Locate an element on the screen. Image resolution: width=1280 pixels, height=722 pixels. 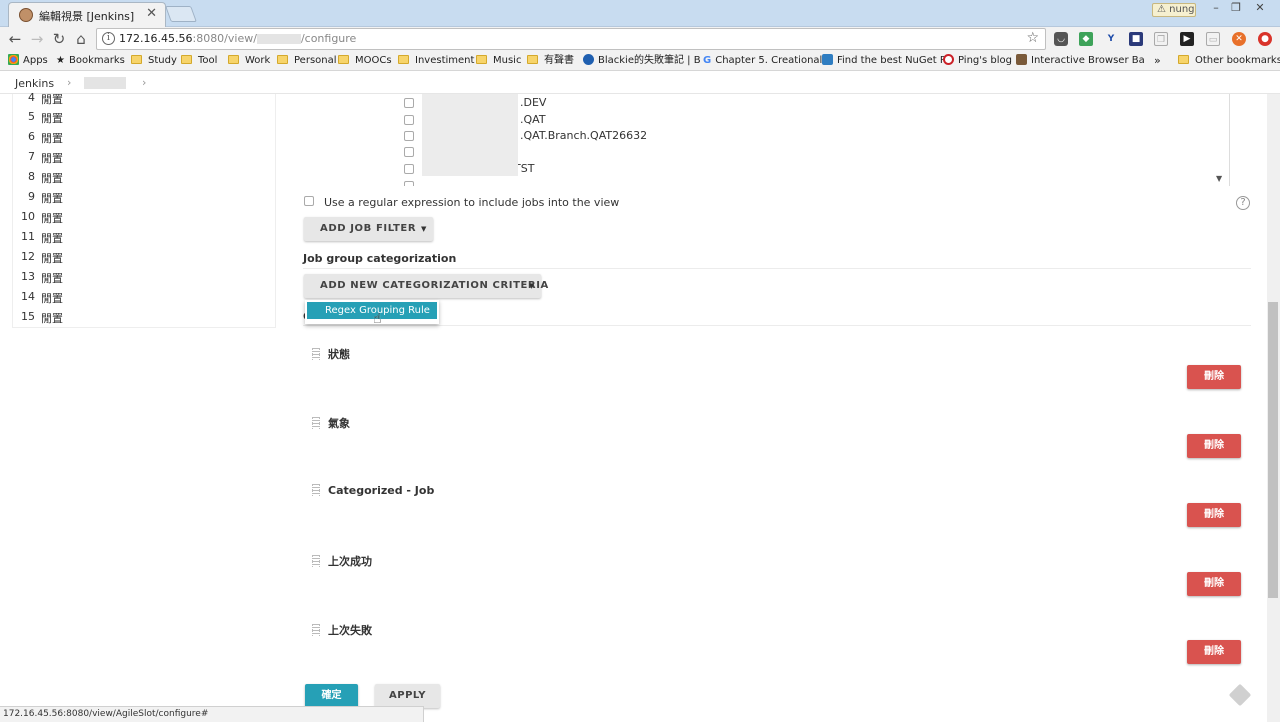
widget-corner-icon is located at coordinates (1240, 695).